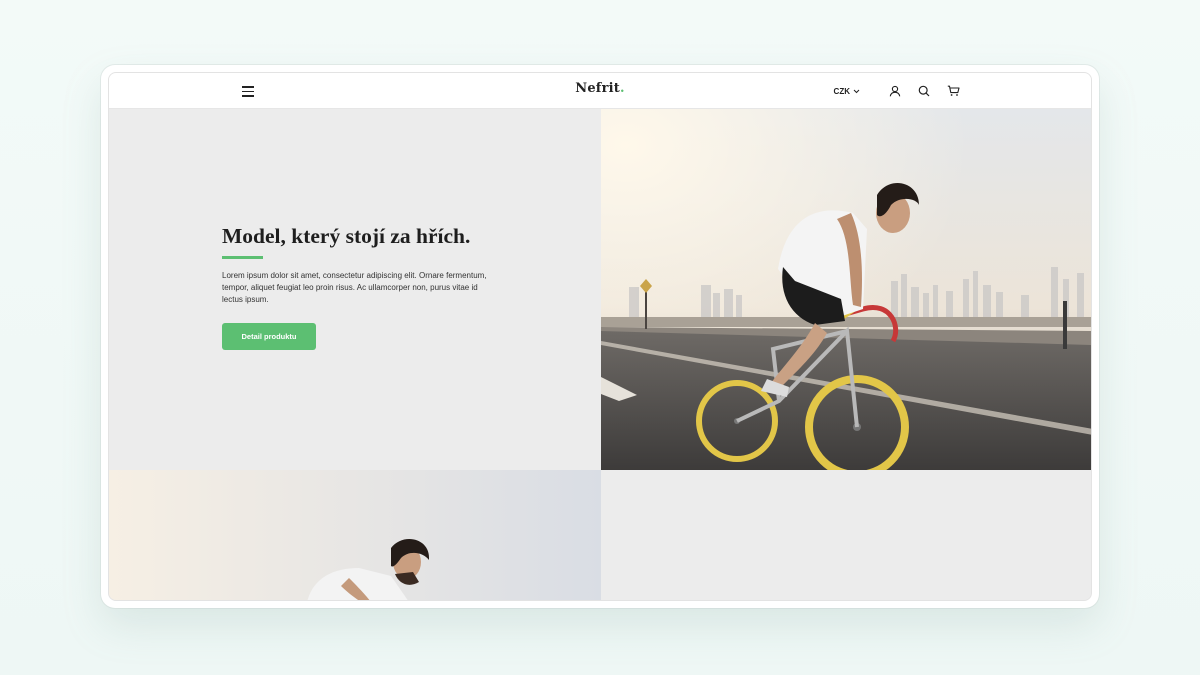 Image resolution: width=1200 pixels, height=675 pixels. I want to click on currency-selector: CZK, so click(847, 91).